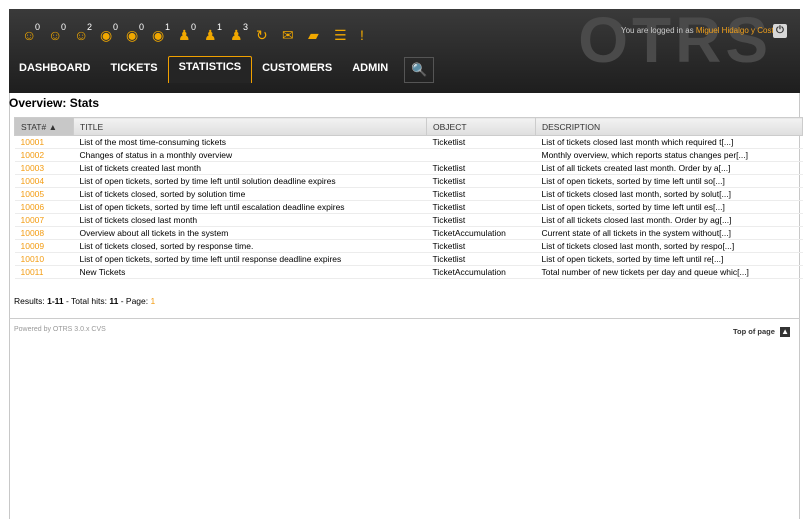 This screenshot has width=809, height=519. I want to click on nav-item-dashboard: DASHBOARD, so click(55, 70).